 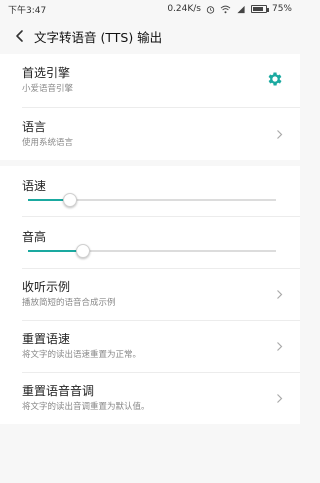 What do you see at coordinates (241, 9) in the screenshot?
I see `signal-icon` at bounding box center [241, 9].